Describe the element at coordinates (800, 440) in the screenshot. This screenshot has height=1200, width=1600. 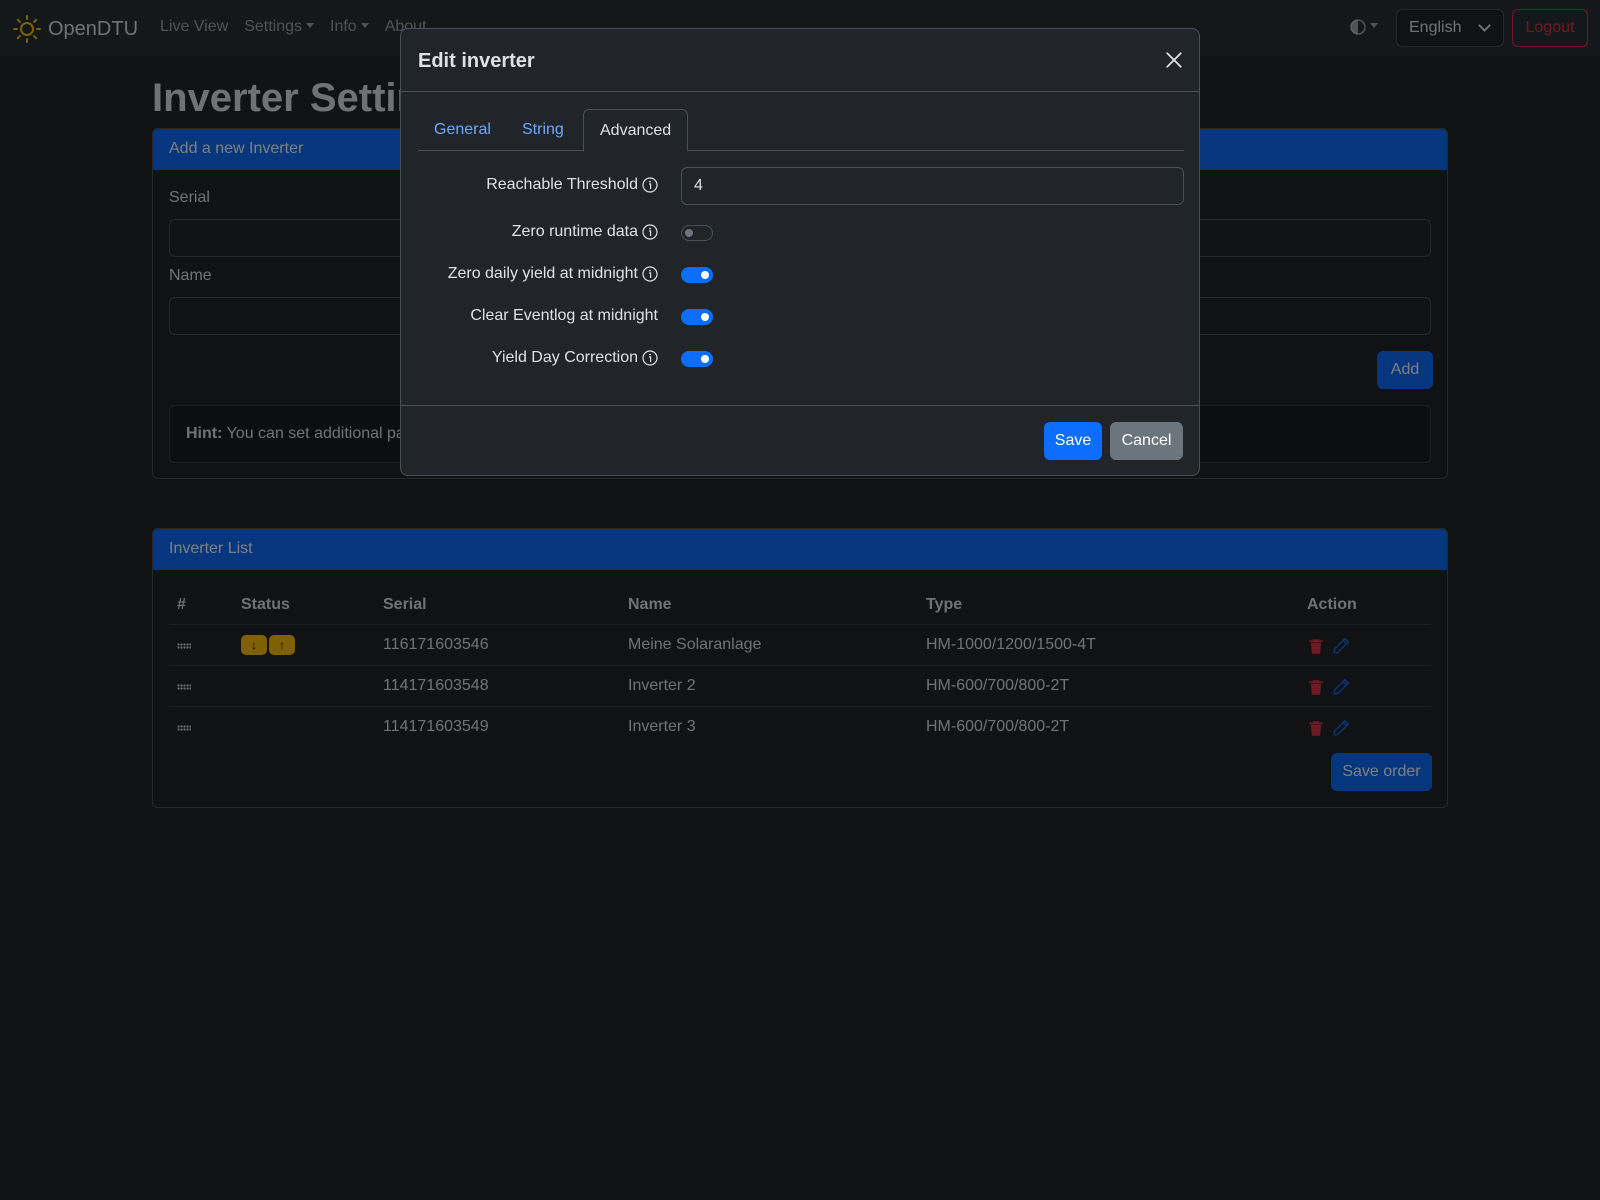
I see `modal-footer: Save Cancel` at that location.